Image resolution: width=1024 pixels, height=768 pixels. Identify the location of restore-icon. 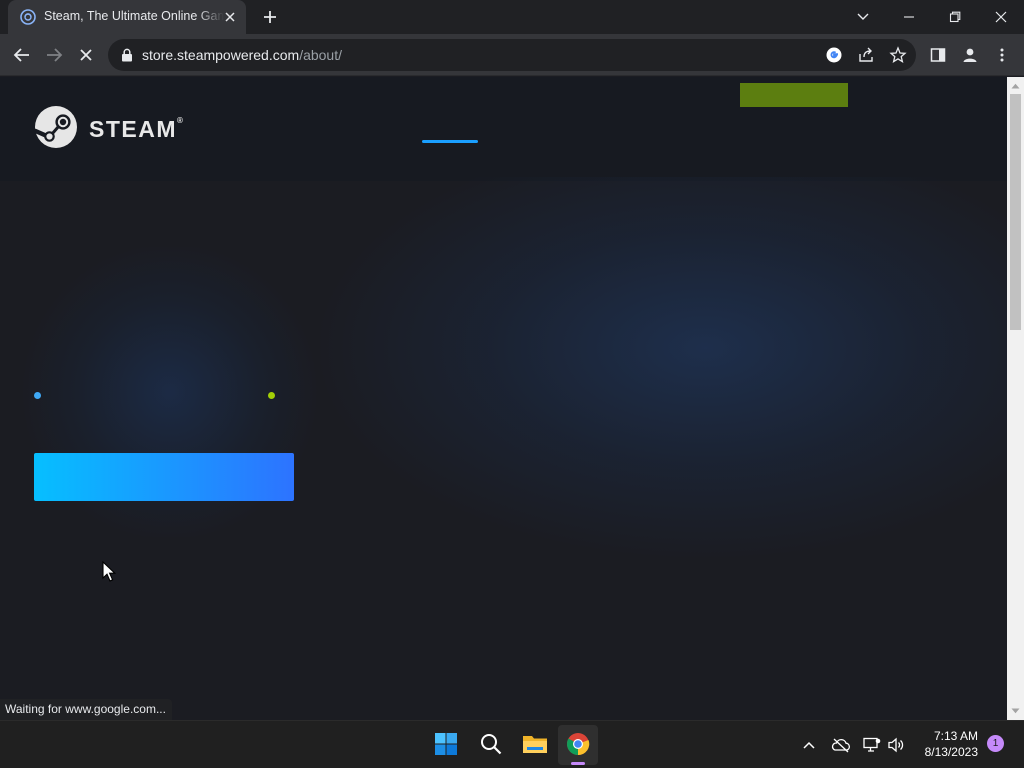
(955, 17).